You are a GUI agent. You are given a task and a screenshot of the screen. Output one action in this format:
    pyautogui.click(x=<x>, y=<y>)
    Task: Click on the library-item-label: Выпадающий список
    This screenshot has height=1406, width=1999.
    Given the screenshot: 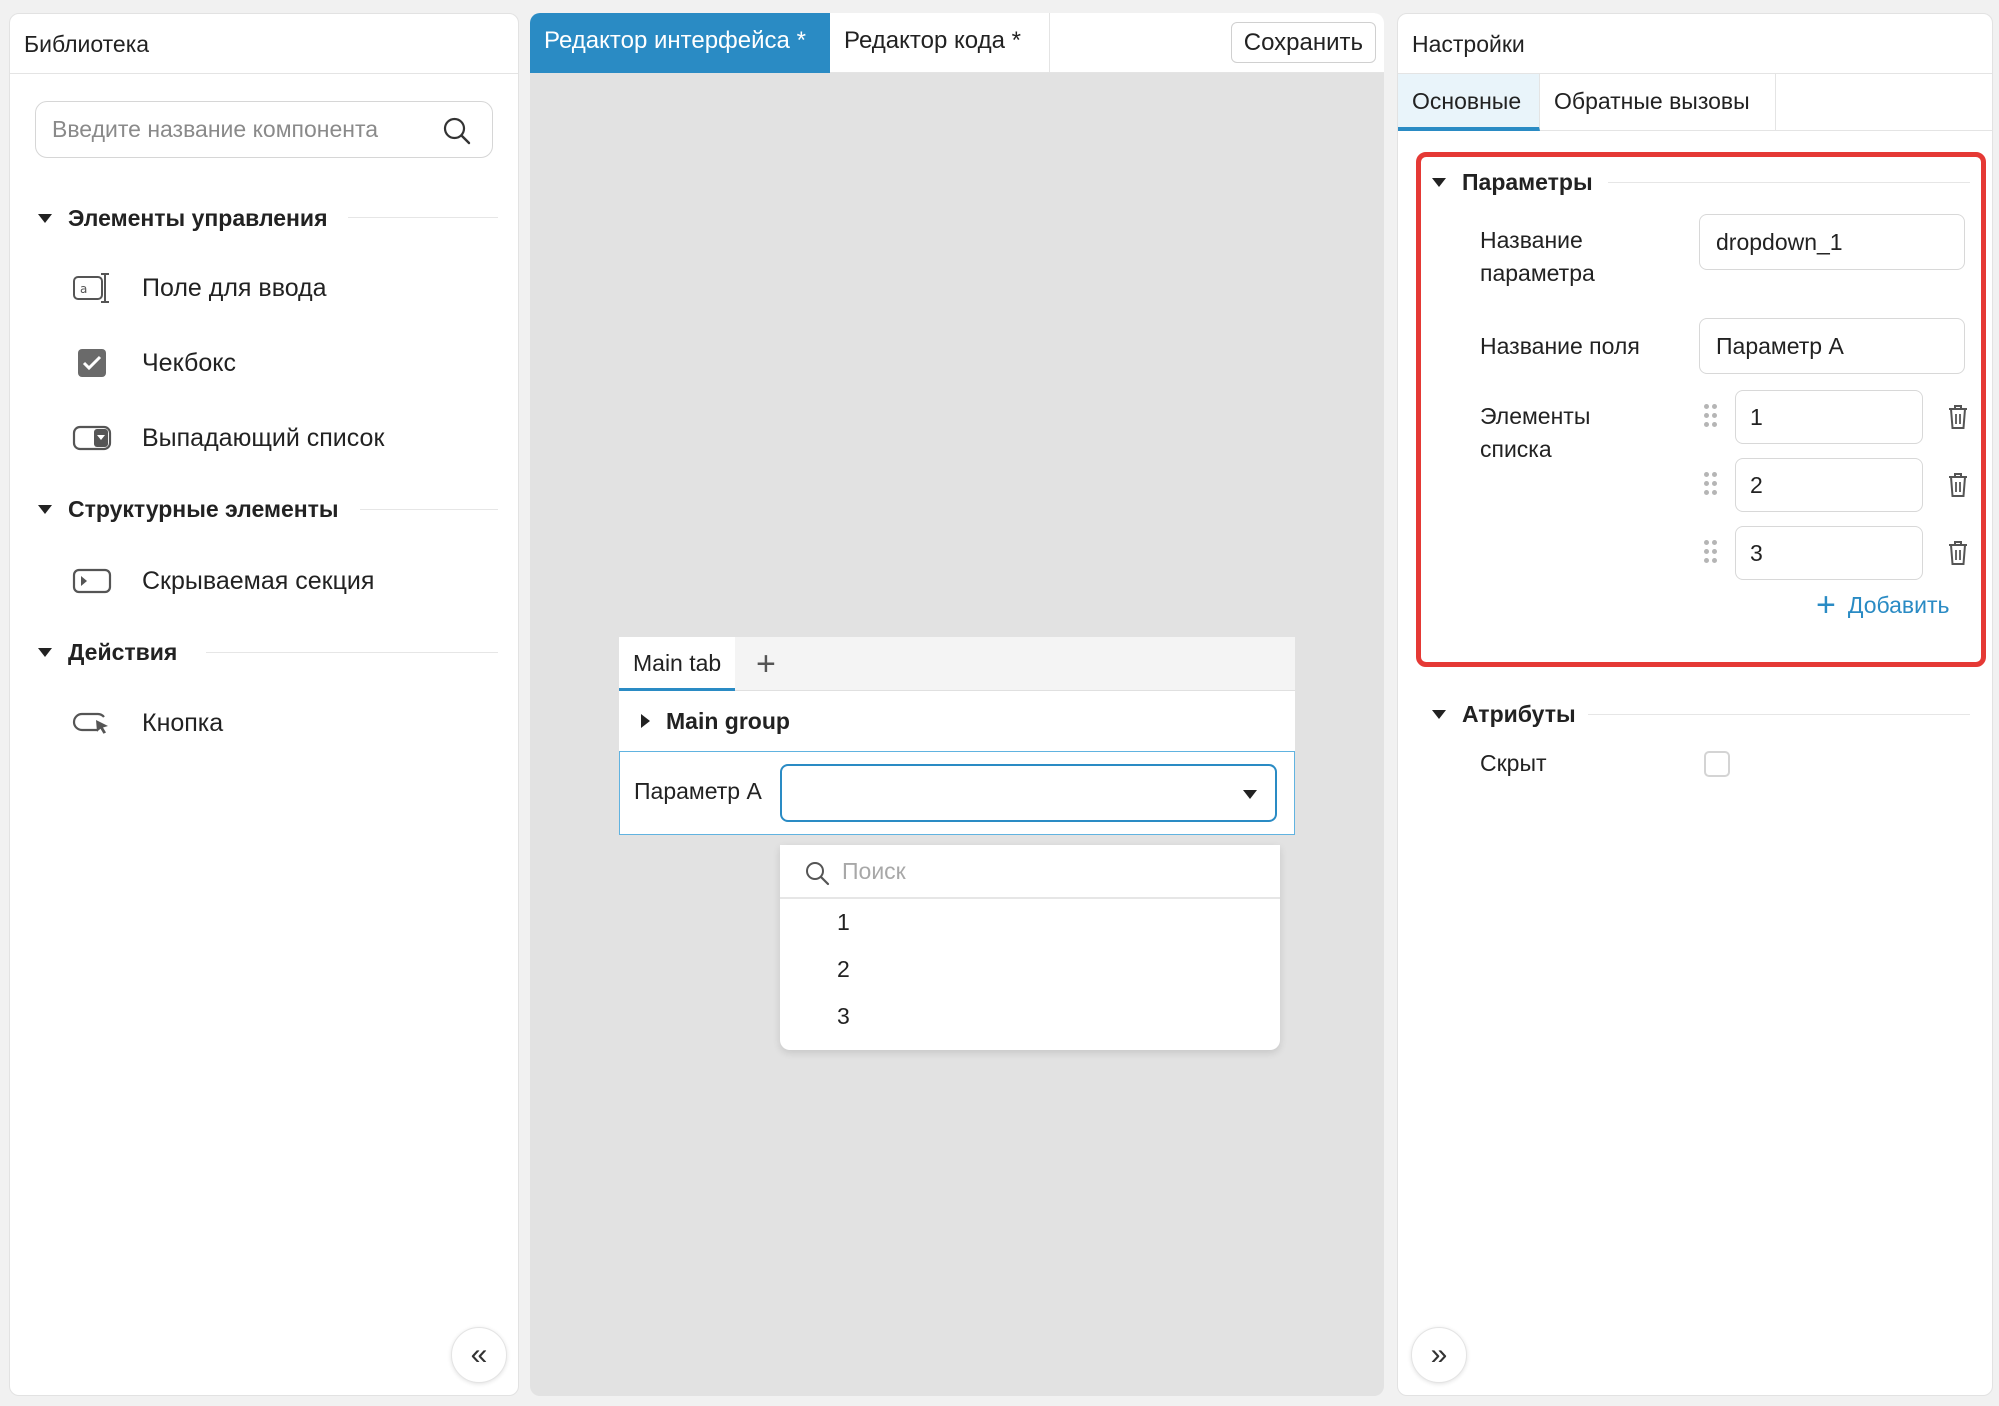 What is the action you would take?
    pyautogui.click(x=263, y=437)
    